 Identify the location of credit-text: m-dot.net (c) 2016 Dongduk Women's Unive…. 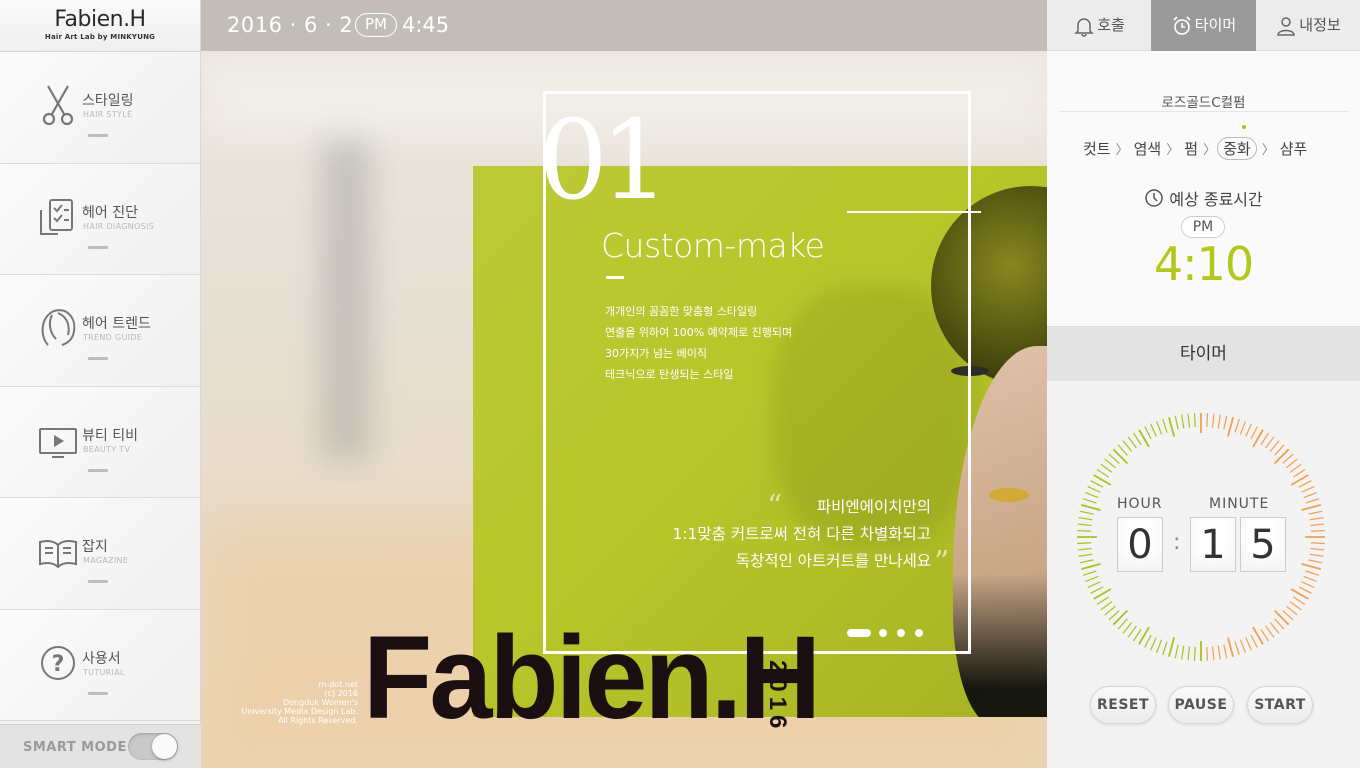
(289, 702).